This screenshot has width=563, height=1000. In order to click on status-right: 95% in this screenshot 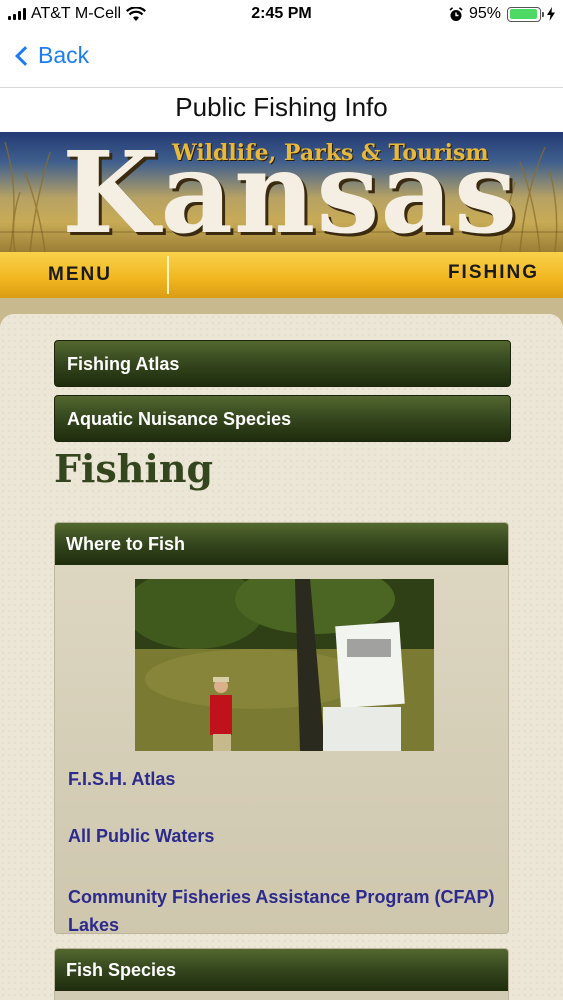, I will do `click(502, 14)`.